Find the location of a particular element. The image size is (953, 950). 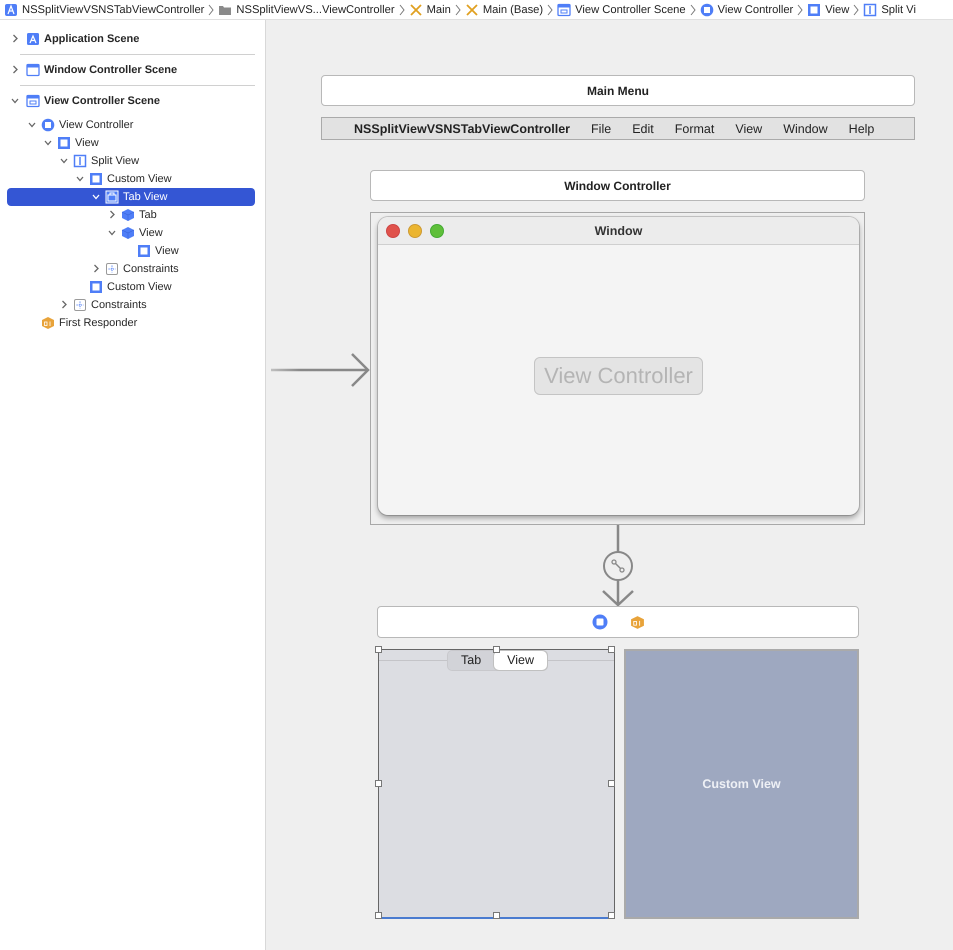

tab-icon is located at coordinates (112, 197).